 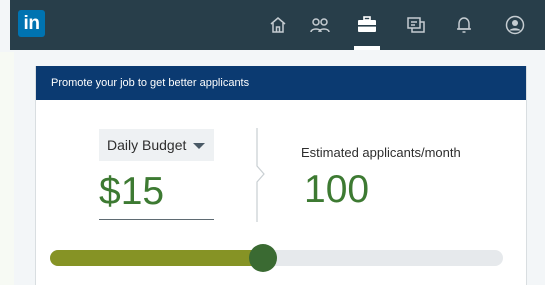 What do you see at coordinates (337, 189) in the screenshot?
I see `estimated-applicants-value: 100` at bounding box center [337, 189].